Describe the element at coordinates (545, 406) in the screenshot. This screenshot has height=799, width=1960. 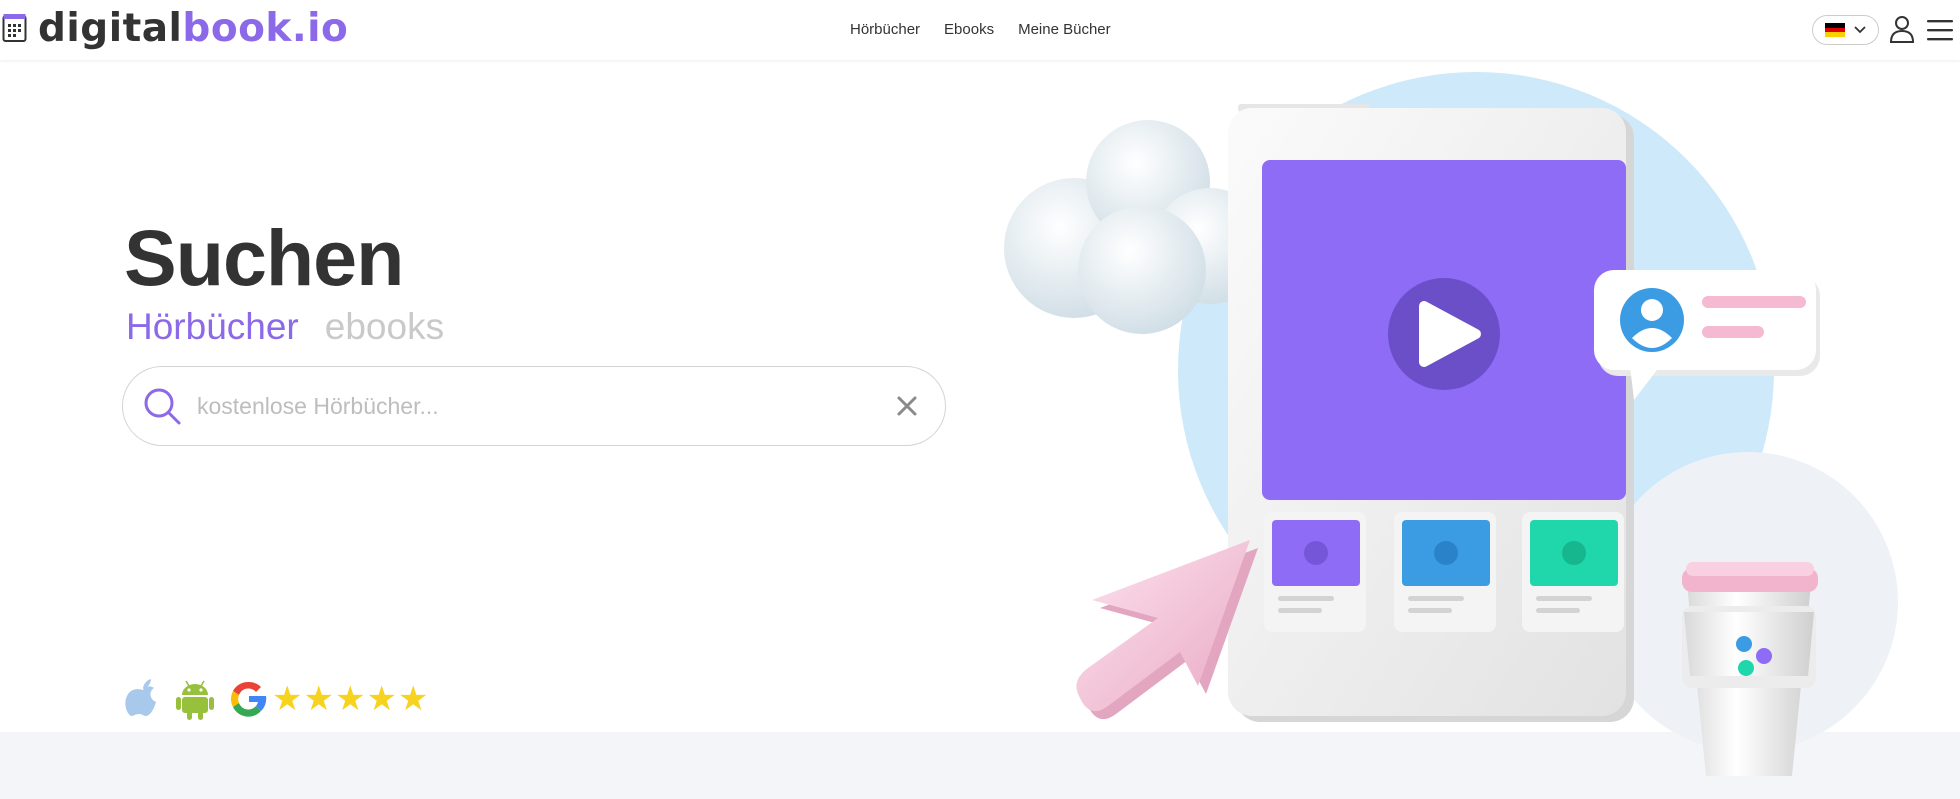
I see `search-input` at that location.